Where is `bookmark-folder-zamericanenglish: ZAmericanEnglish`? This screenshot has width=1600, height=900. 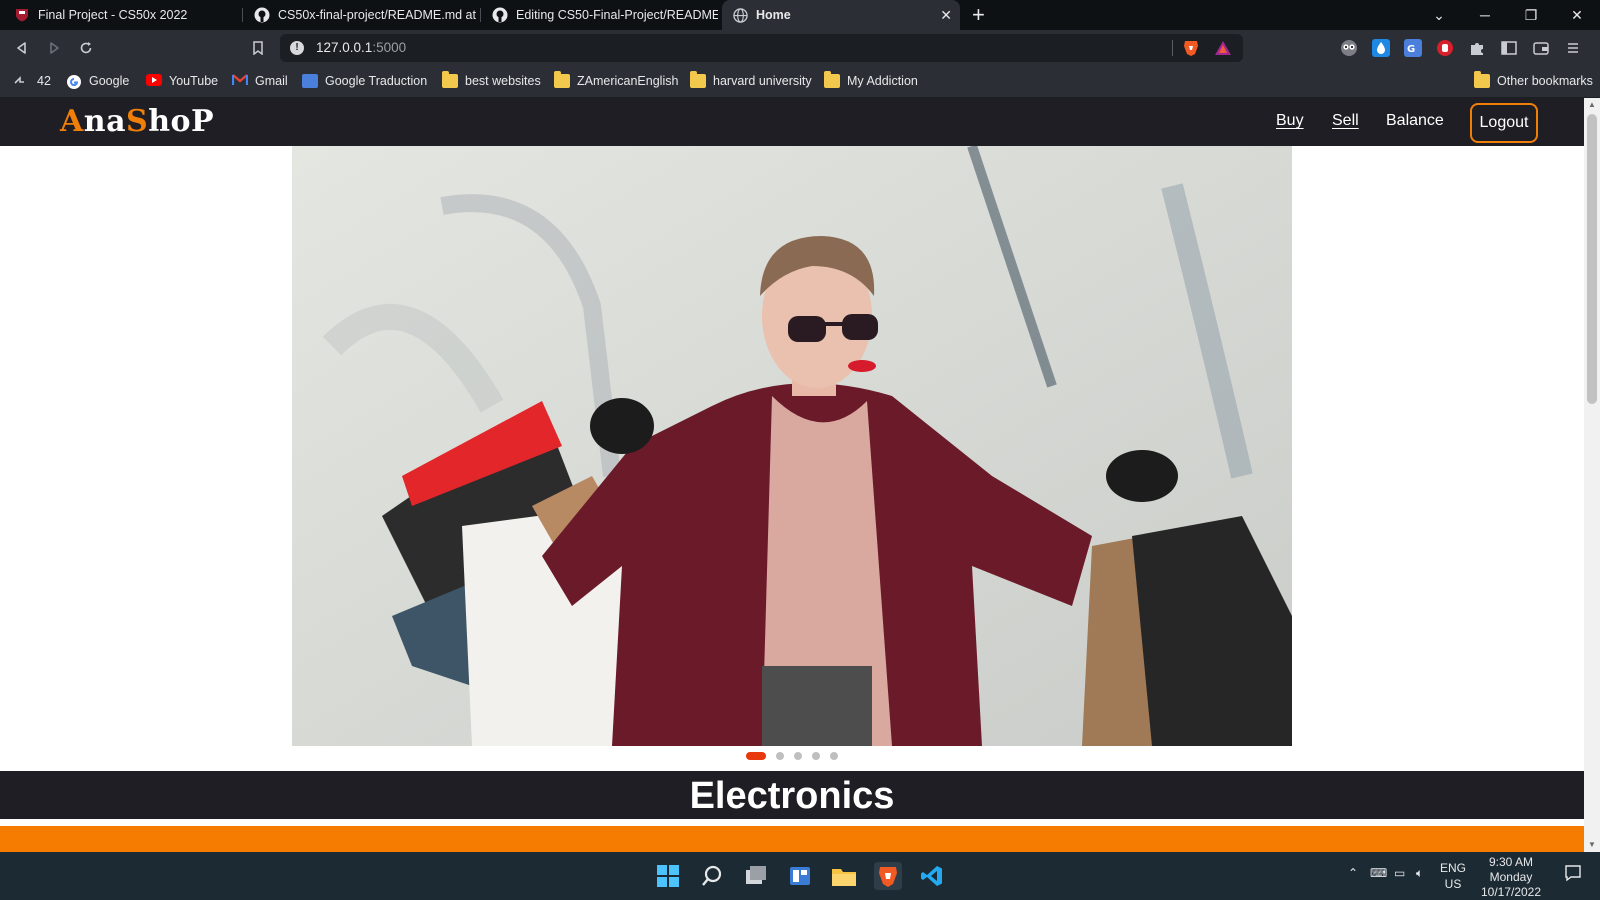
bookmark-folder-zamericanenglish: ZAmericanEnglish is located at coordinates (616, 79).